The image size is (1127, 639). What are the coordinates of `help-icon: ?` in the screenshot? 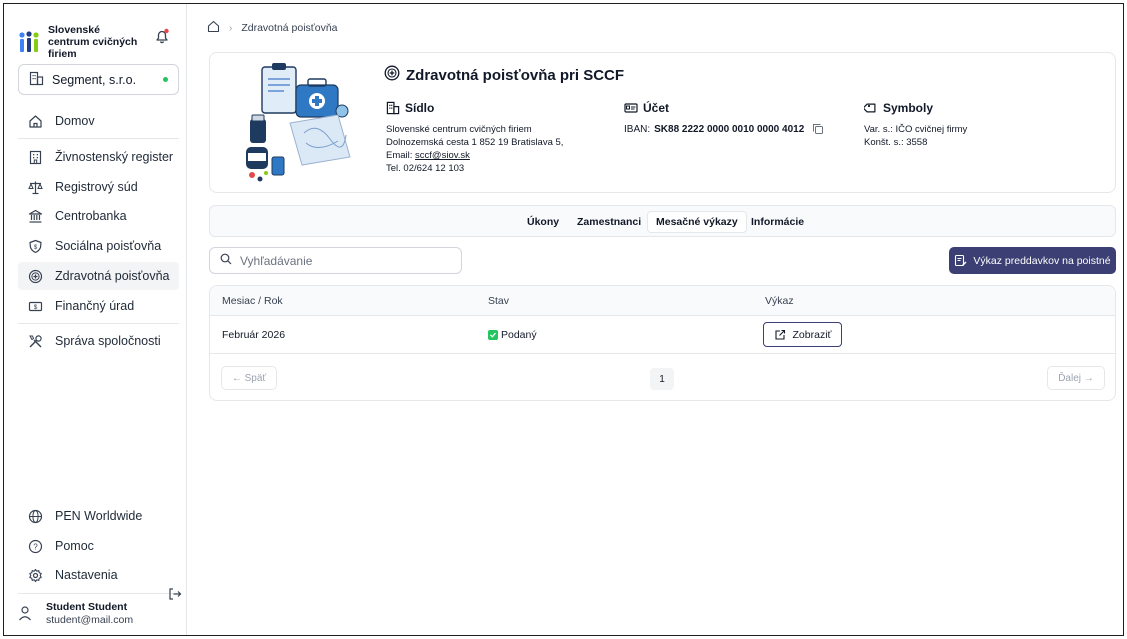 It's located at (35, 546).